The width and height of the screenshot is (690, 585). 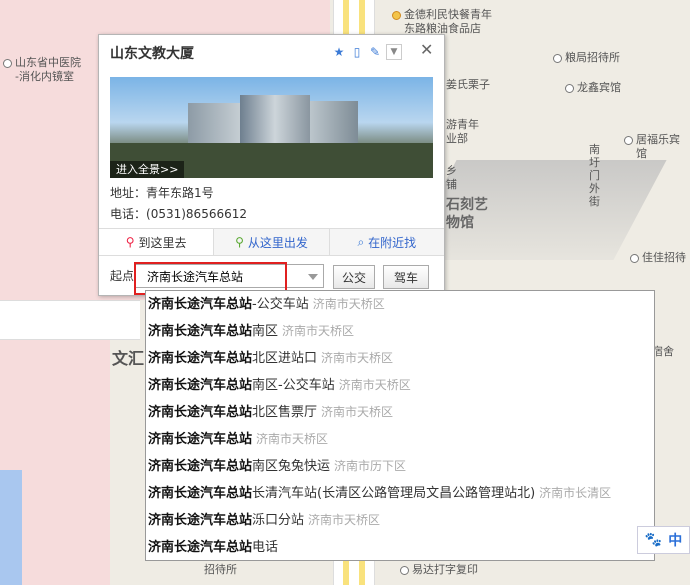 What do you see at coordinates (70, 320) in the screenshot?
I see `map-road-horizontal` at bounding box center [70, 320].